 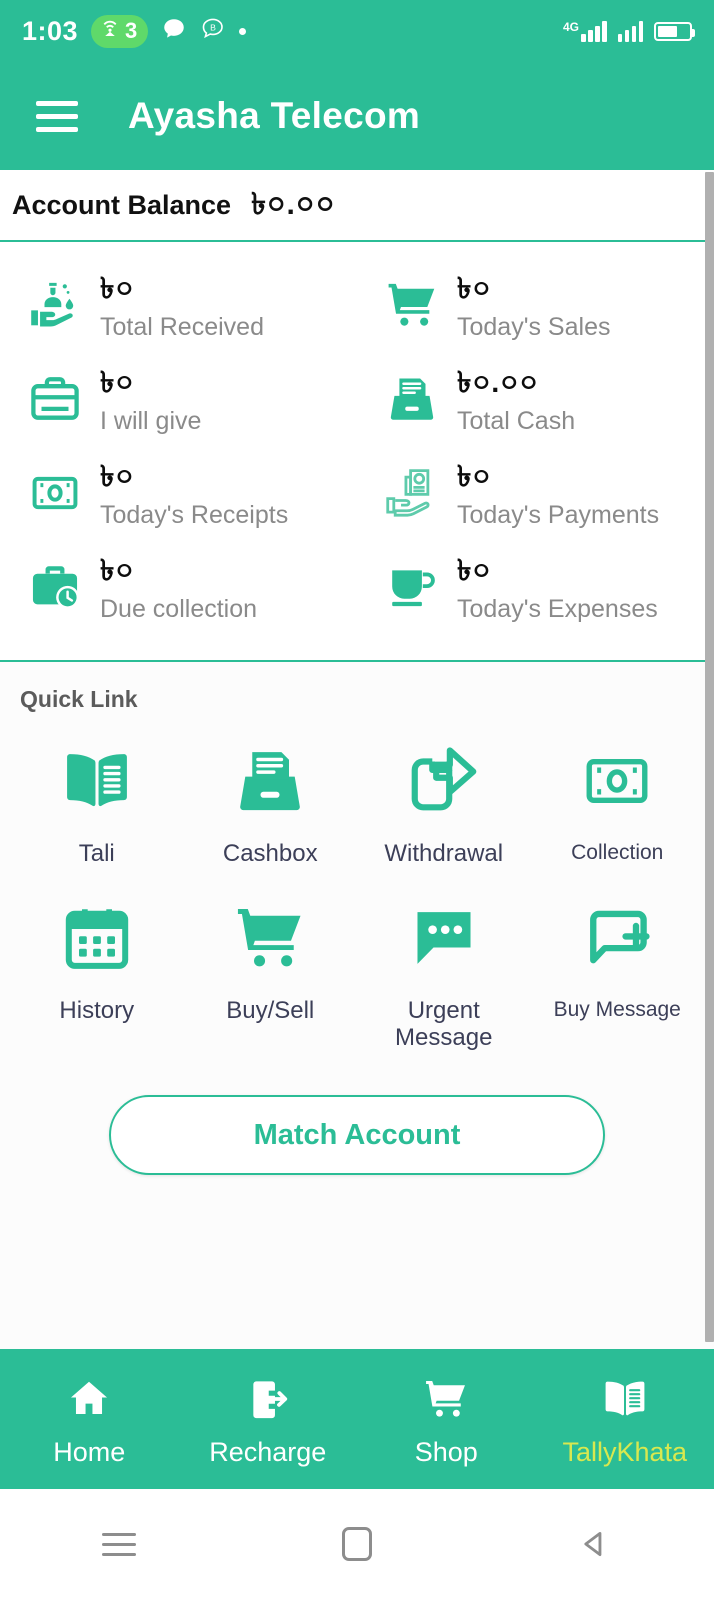 I want to click on quick-link-item-buy-sell: Buy/Sell, so click(x=271, y=973).